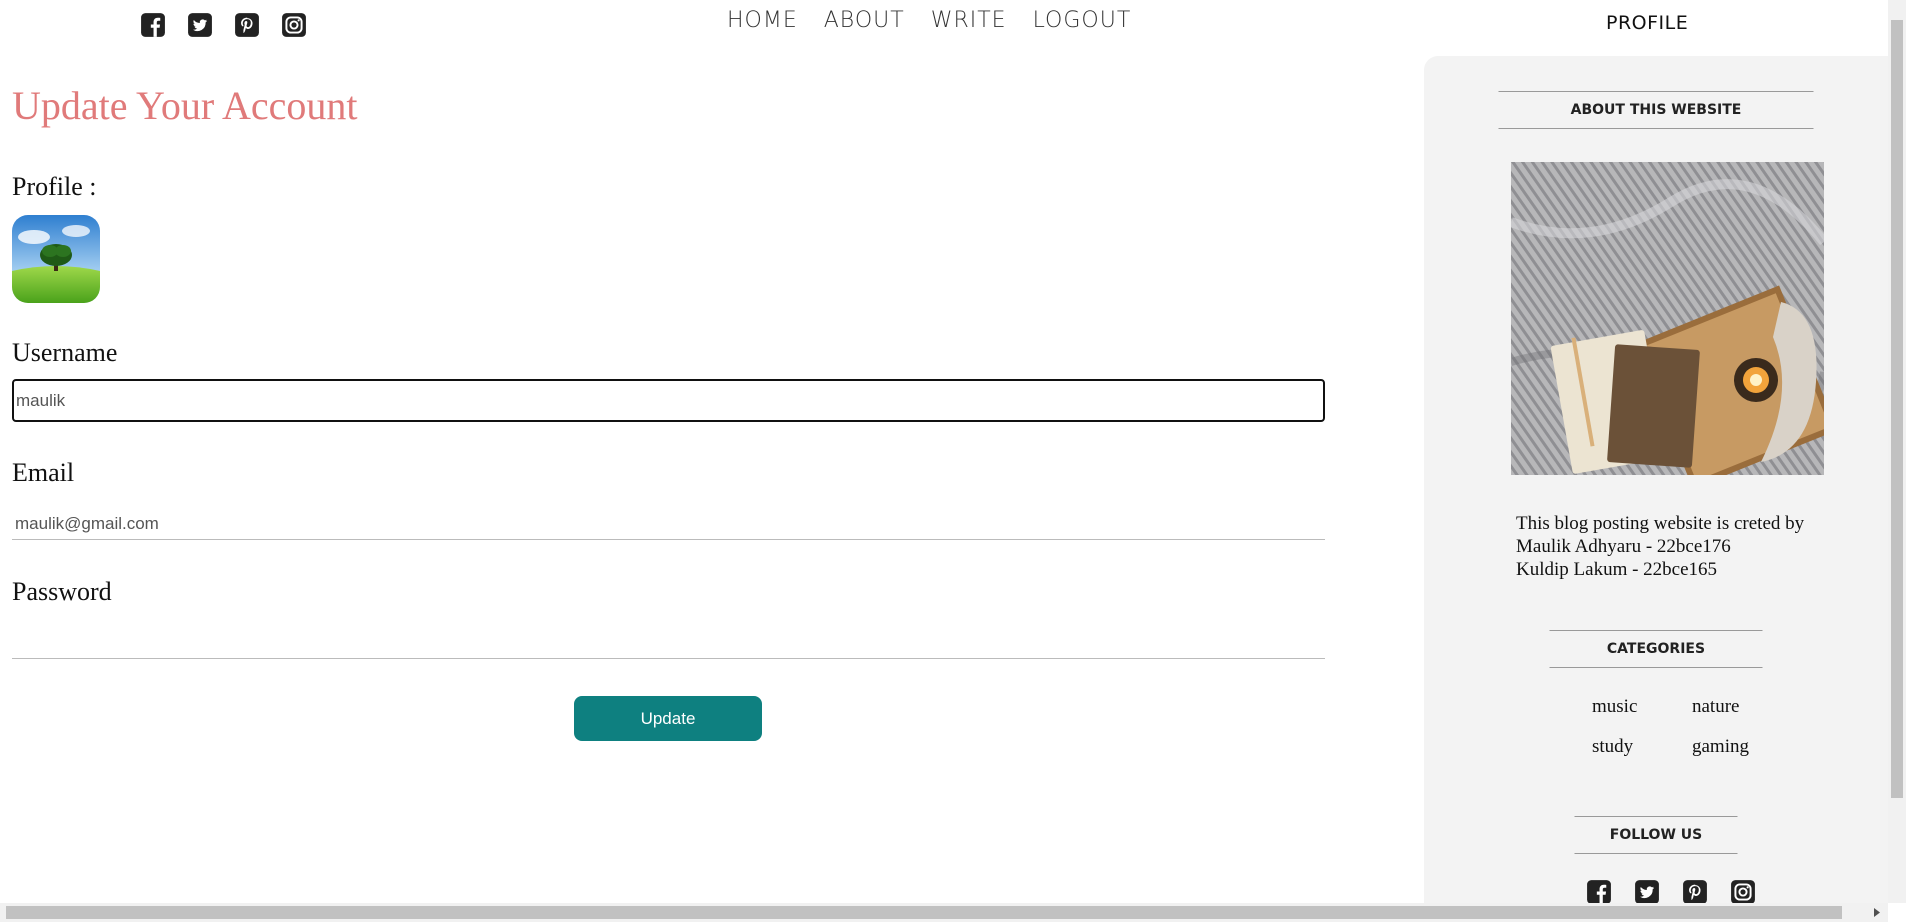 Image resolution: width=1906 pixels, height=922 pixels. I want to click on top-social-links, so click(223, 25).